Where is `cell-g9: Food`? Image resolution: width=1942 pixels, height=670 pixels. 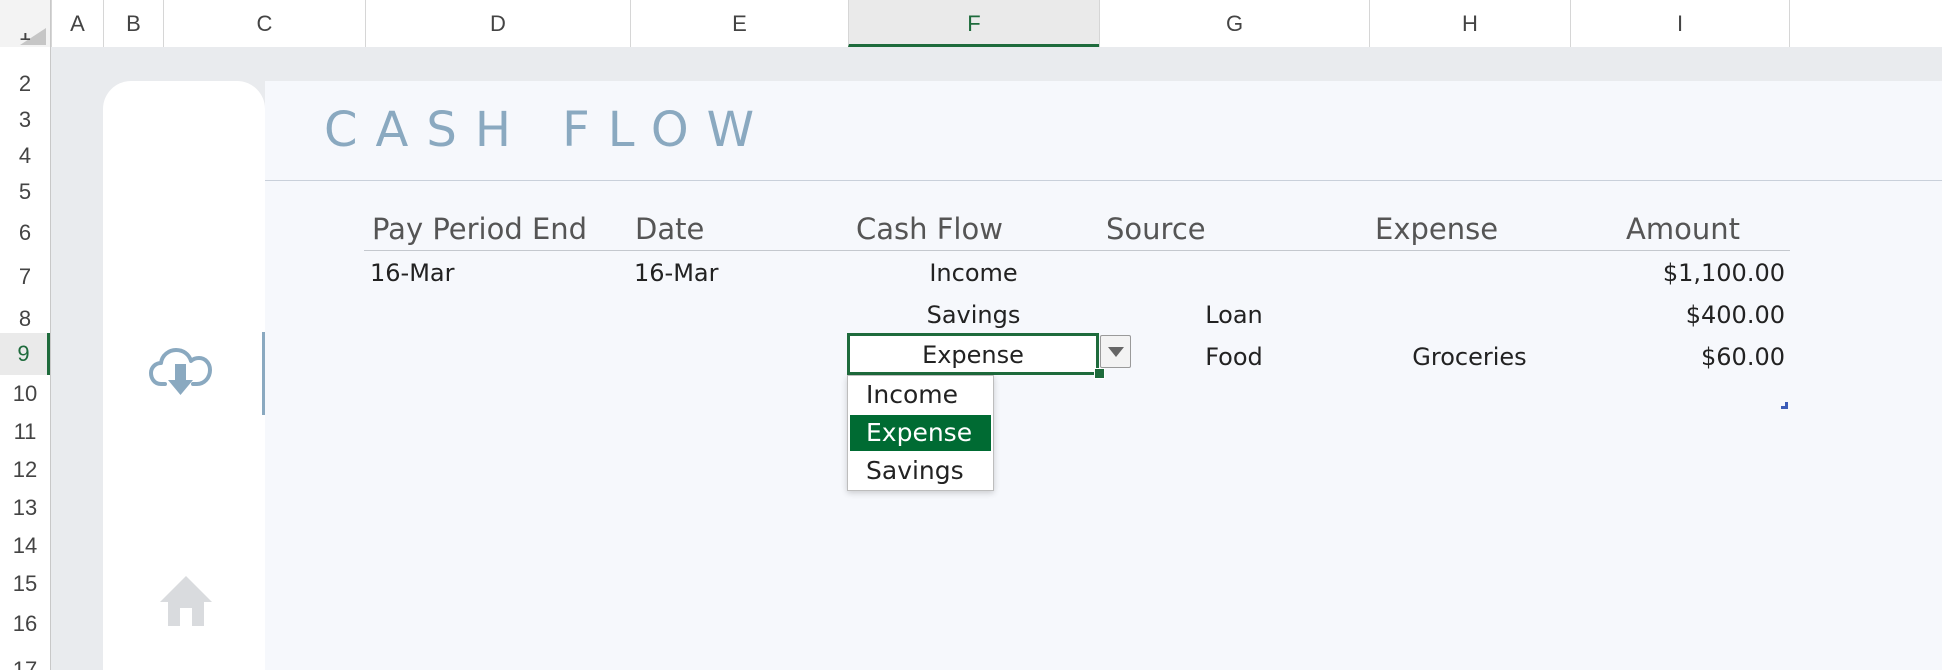
cell-g9: Food is located at coordinates (1234, 357).